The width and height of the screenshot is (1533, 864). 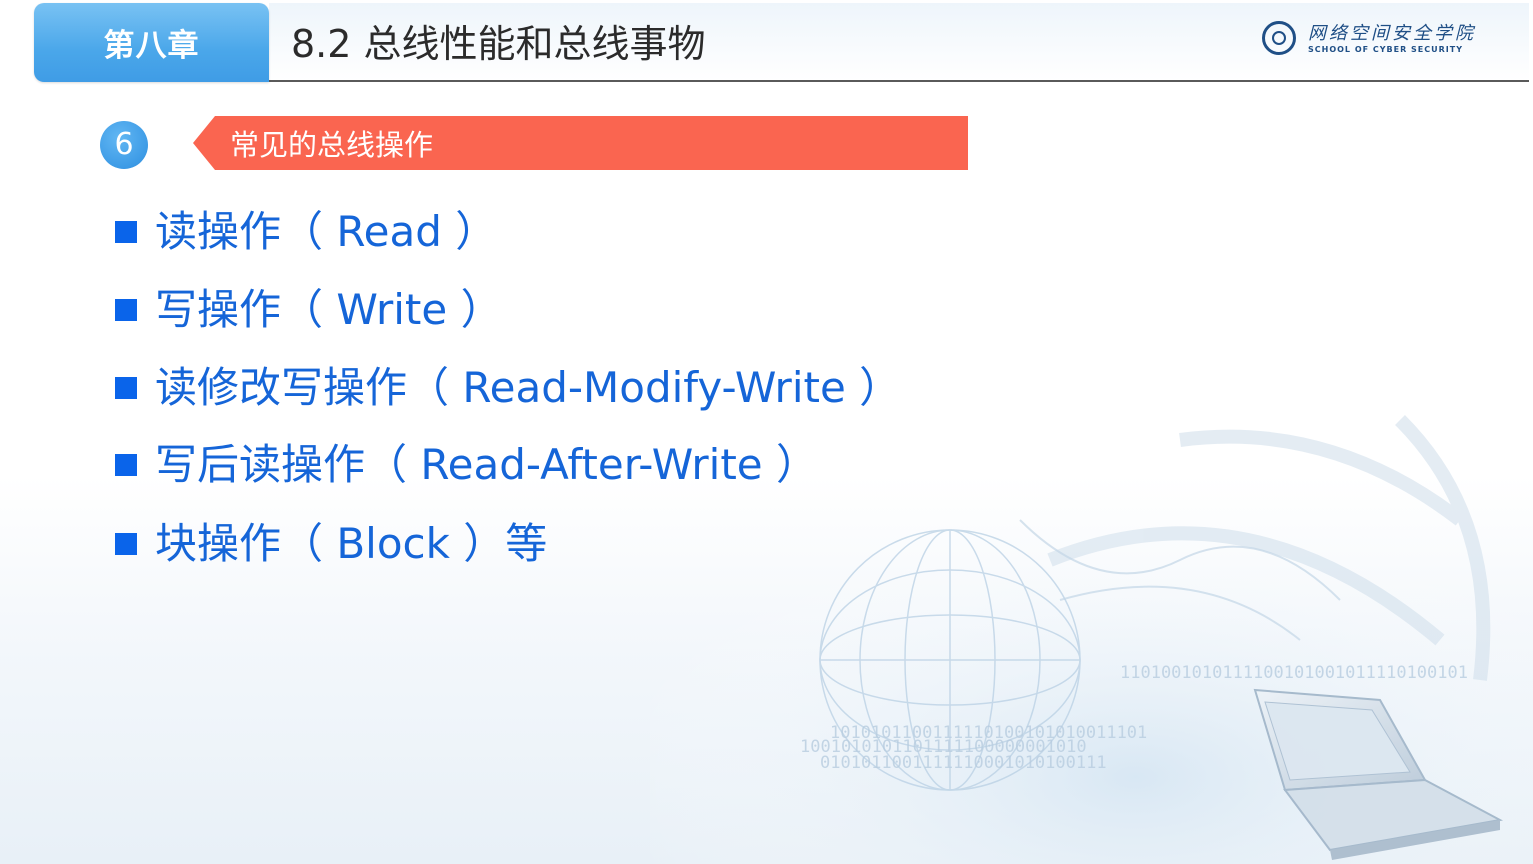 I want to click on bullet-item: 写后读操作（ Read-After-Write ）, so click(x=466, y=465).